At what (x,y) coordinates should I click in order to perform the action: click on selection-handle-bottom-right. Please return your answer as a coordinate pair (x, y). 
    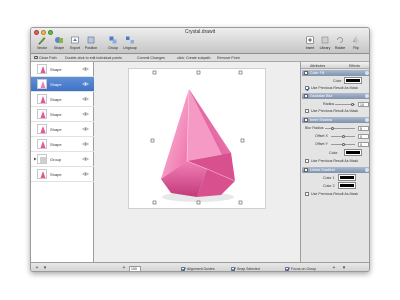
    Looking at the image, I should click on (240, 202).